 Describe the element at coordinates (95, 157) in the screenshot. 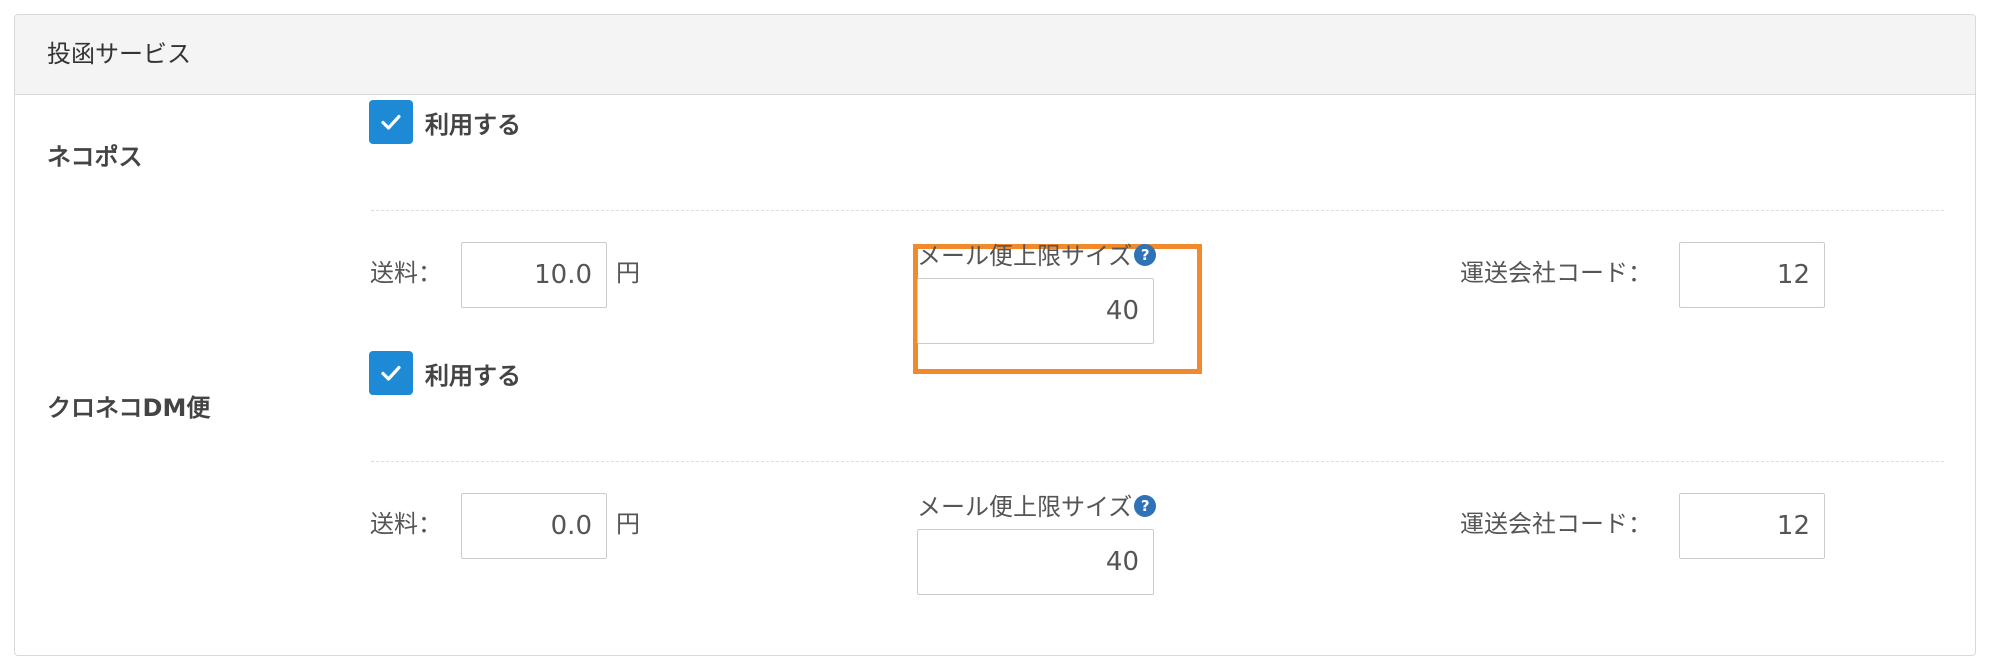

I see `service-name-nekopos: ネコポス` at that location.